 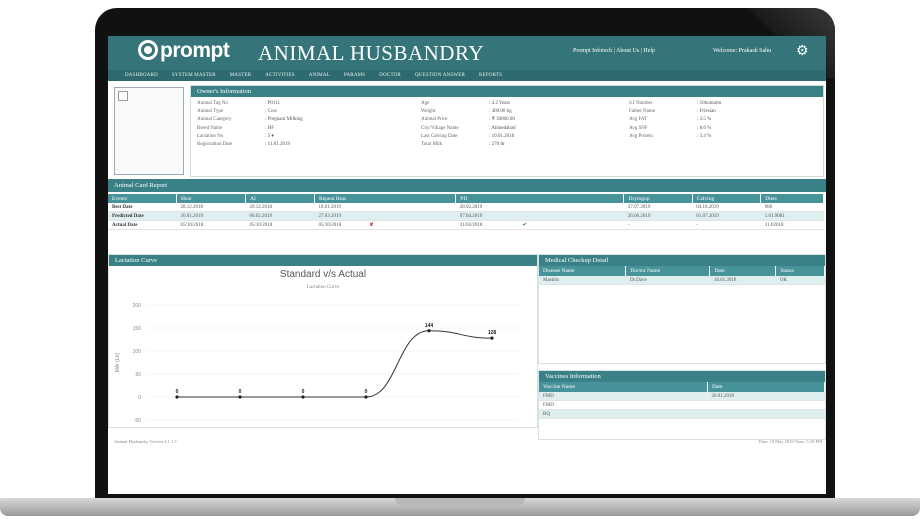 What do you see at coordinates (497, 145) in the screenshot?
I see `field-value: : 270 ltr` at bounding box center [497, 145].